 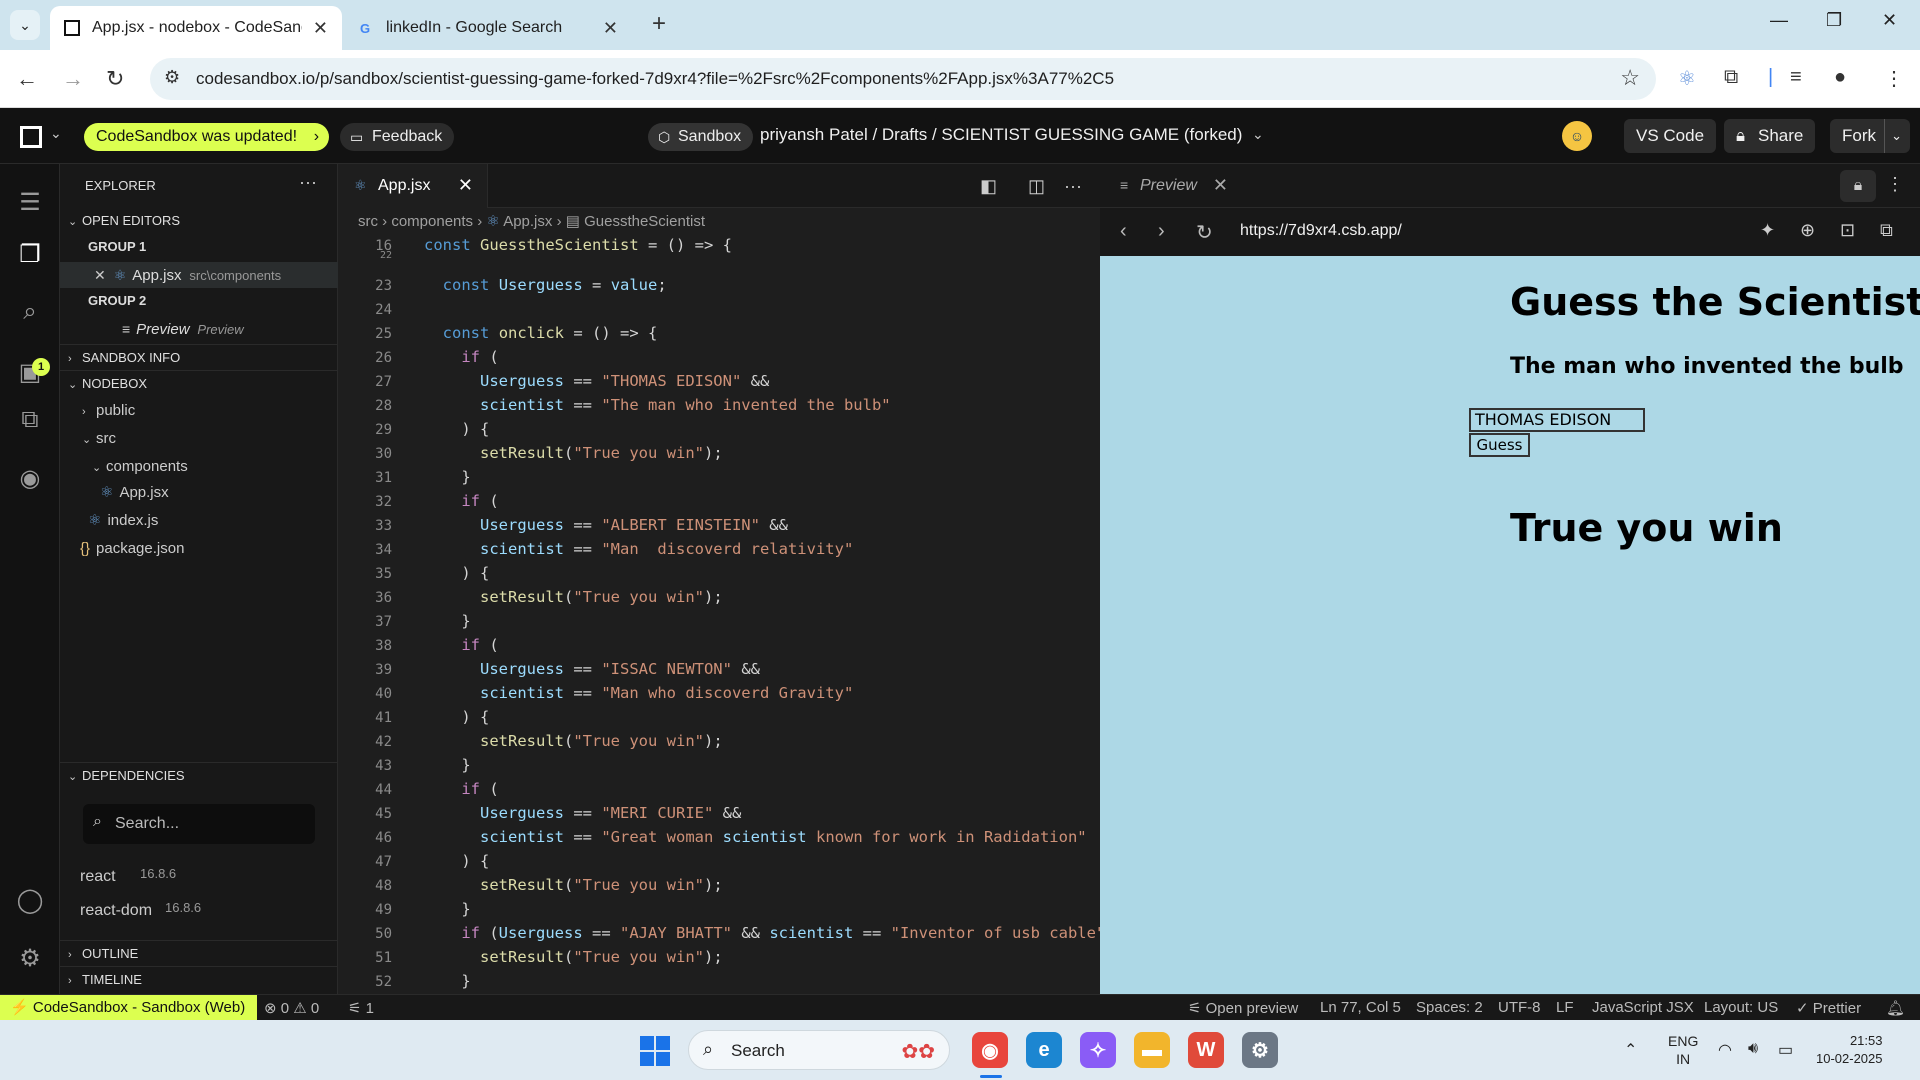 I want to click on code-line: scientist == "Man discoverd relativity", so click(x=638, y=549).